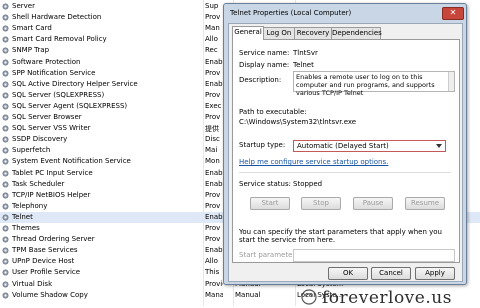 This screenshot has height=308, width=480. Describe the element at coordinates (71, 161) in the screenshot. I see `service-name: System Event Notification Service` at that location.